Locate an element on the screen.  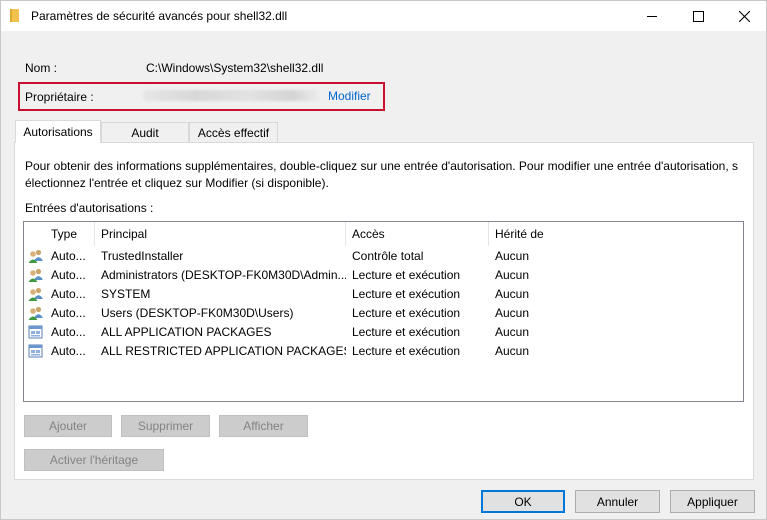
cell-principal: SYSTEM is located at coordinates (126, 293).